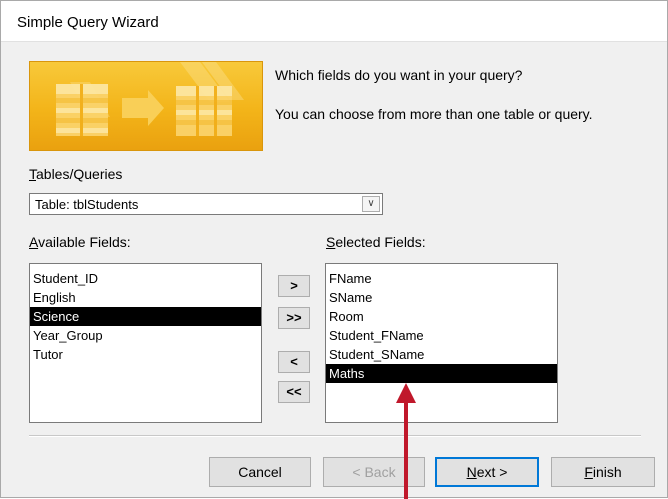 This screenshot has height=499, width=668. Describe the element at coordinates (603, 472) in the screenshot. I see `finish-button: Finish` at that location.